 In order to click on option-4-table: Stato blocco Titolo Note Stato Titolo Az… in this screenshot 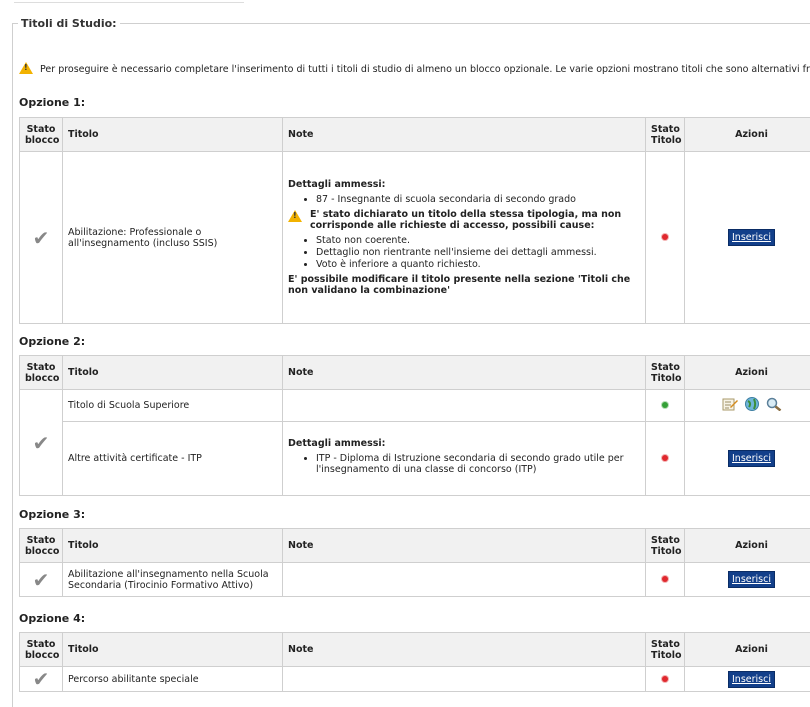, I will do `click(414, 662)`.